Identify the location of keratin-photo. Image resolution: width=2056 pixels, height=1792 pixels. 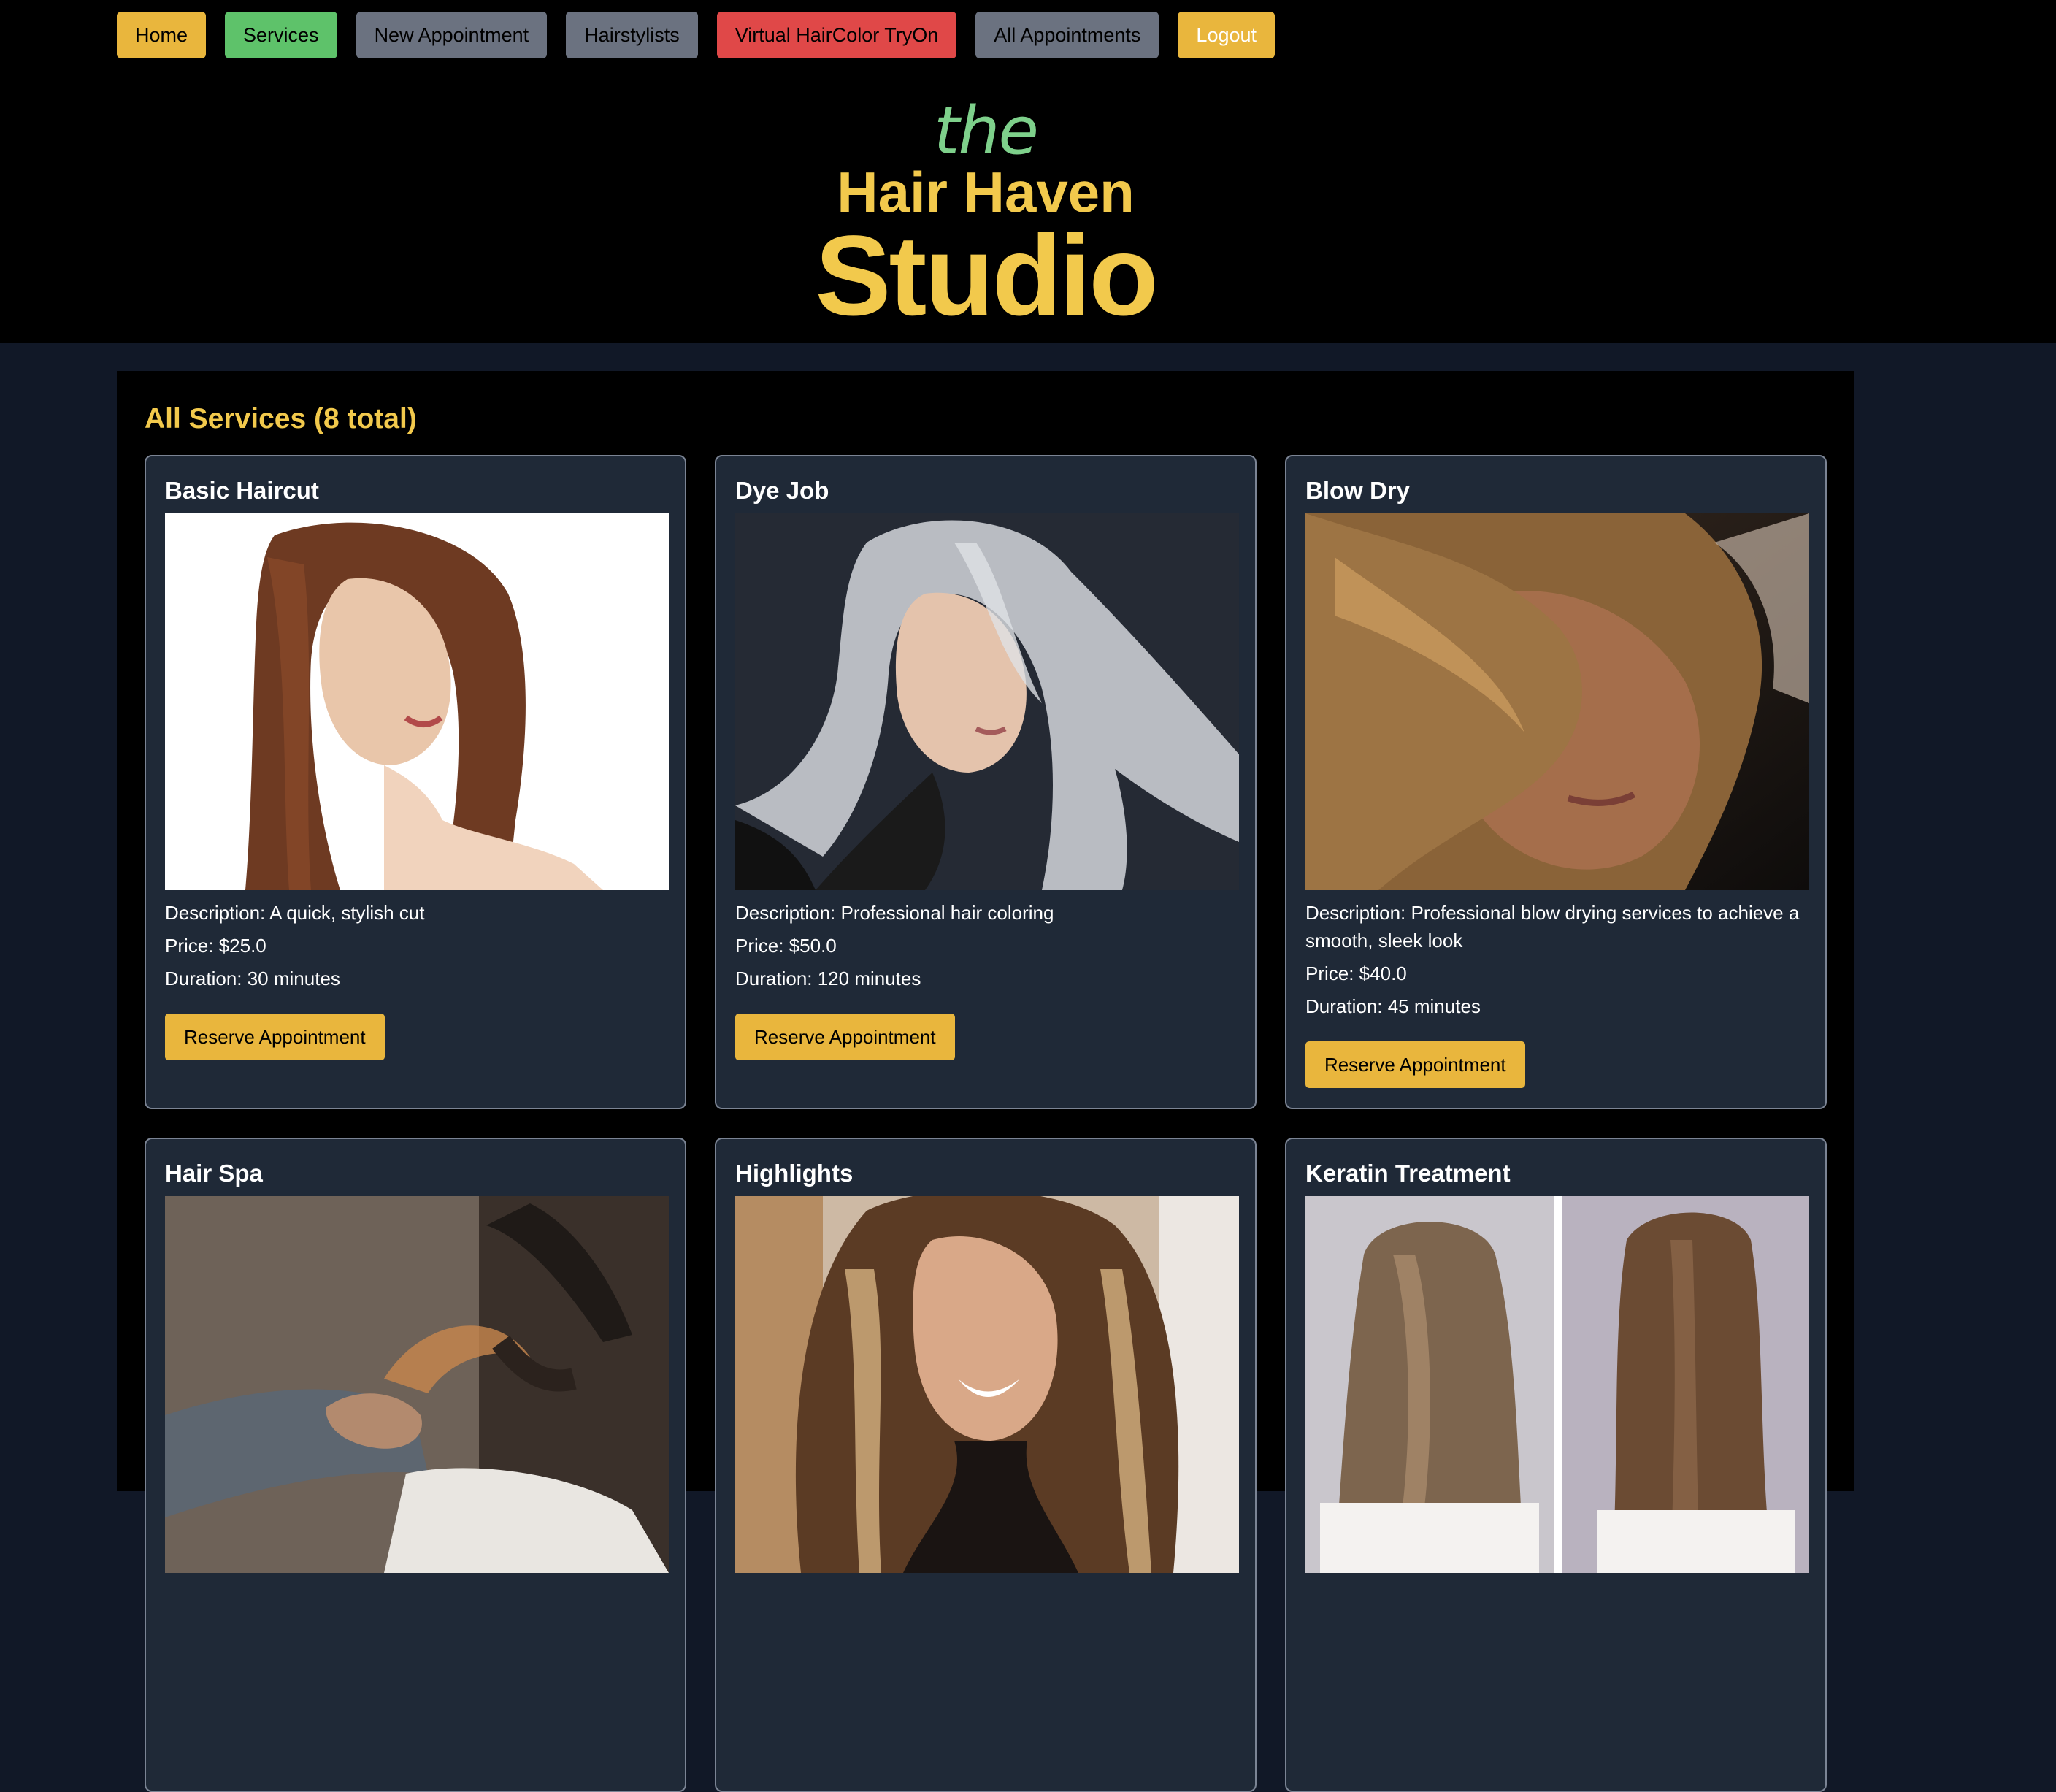
(1557, 1384).